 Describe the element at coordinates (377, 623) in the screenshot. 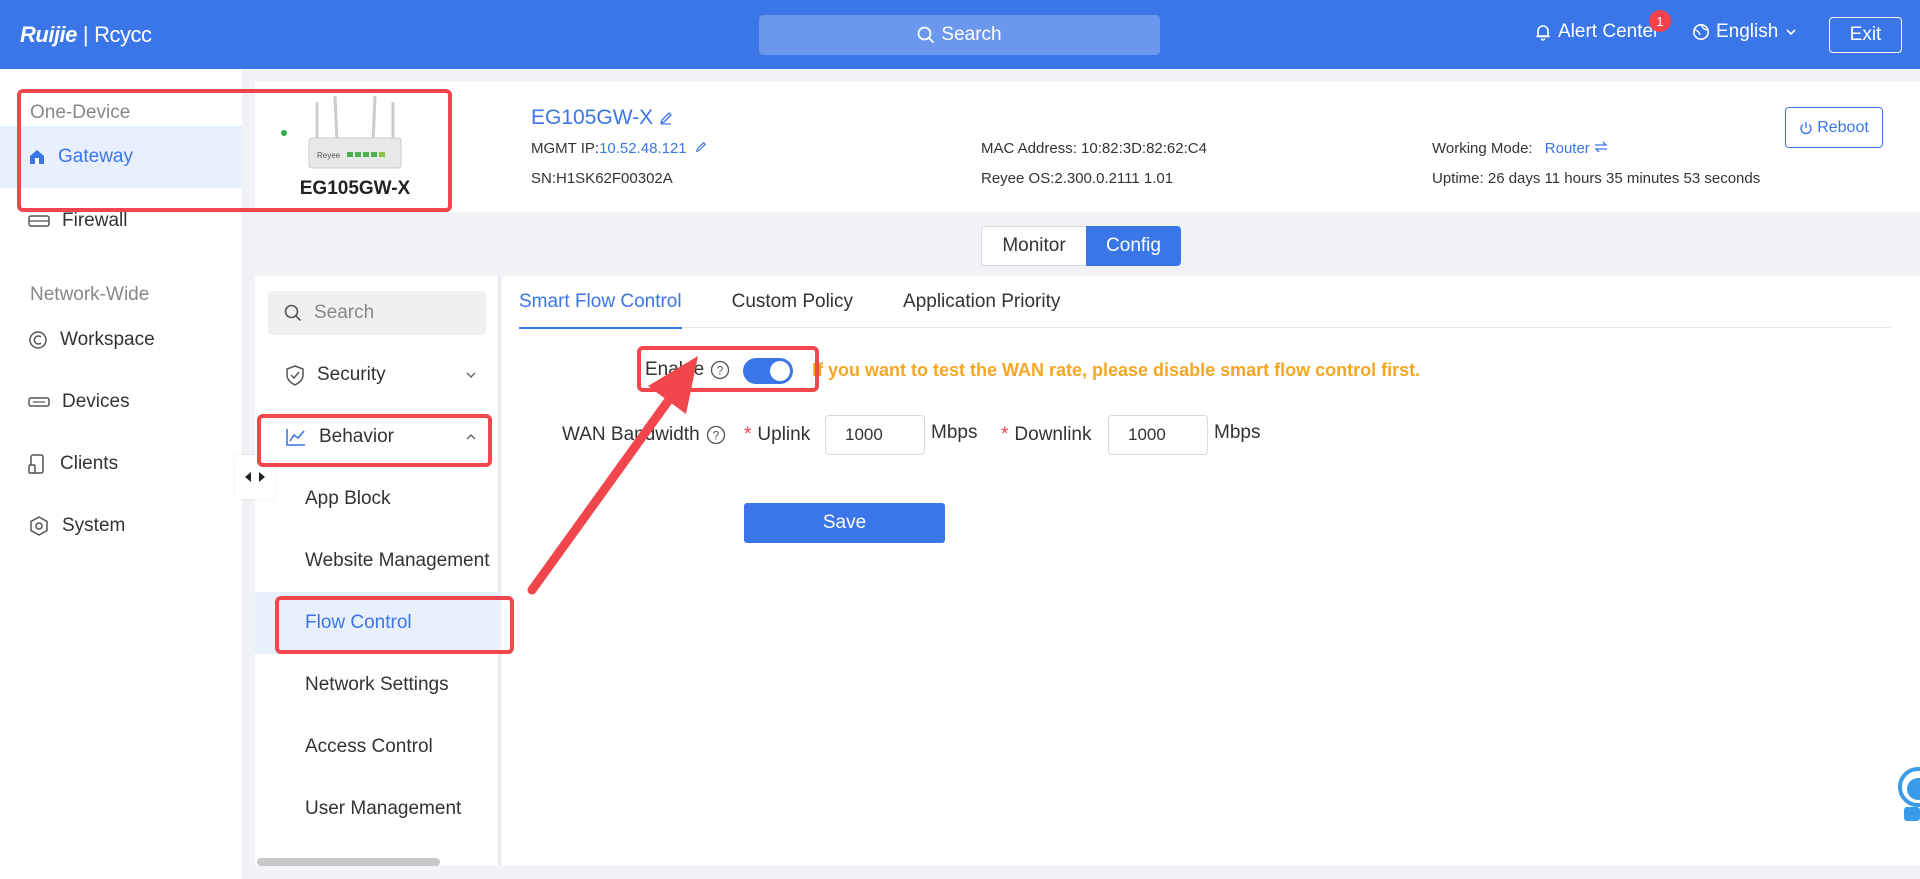

I see `menu-item-flow-control: Flow Control` at that location.